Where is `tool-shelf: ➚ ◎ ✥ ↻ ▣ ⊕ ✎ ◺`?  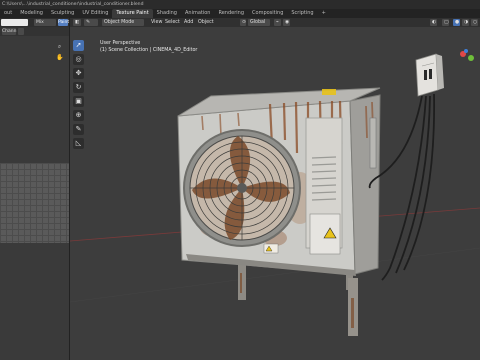 tool-shelf: ➚ ◎ ✥ ↻ ▣ ⊕ ✎ ◺ is located at coordinates (79, 96).